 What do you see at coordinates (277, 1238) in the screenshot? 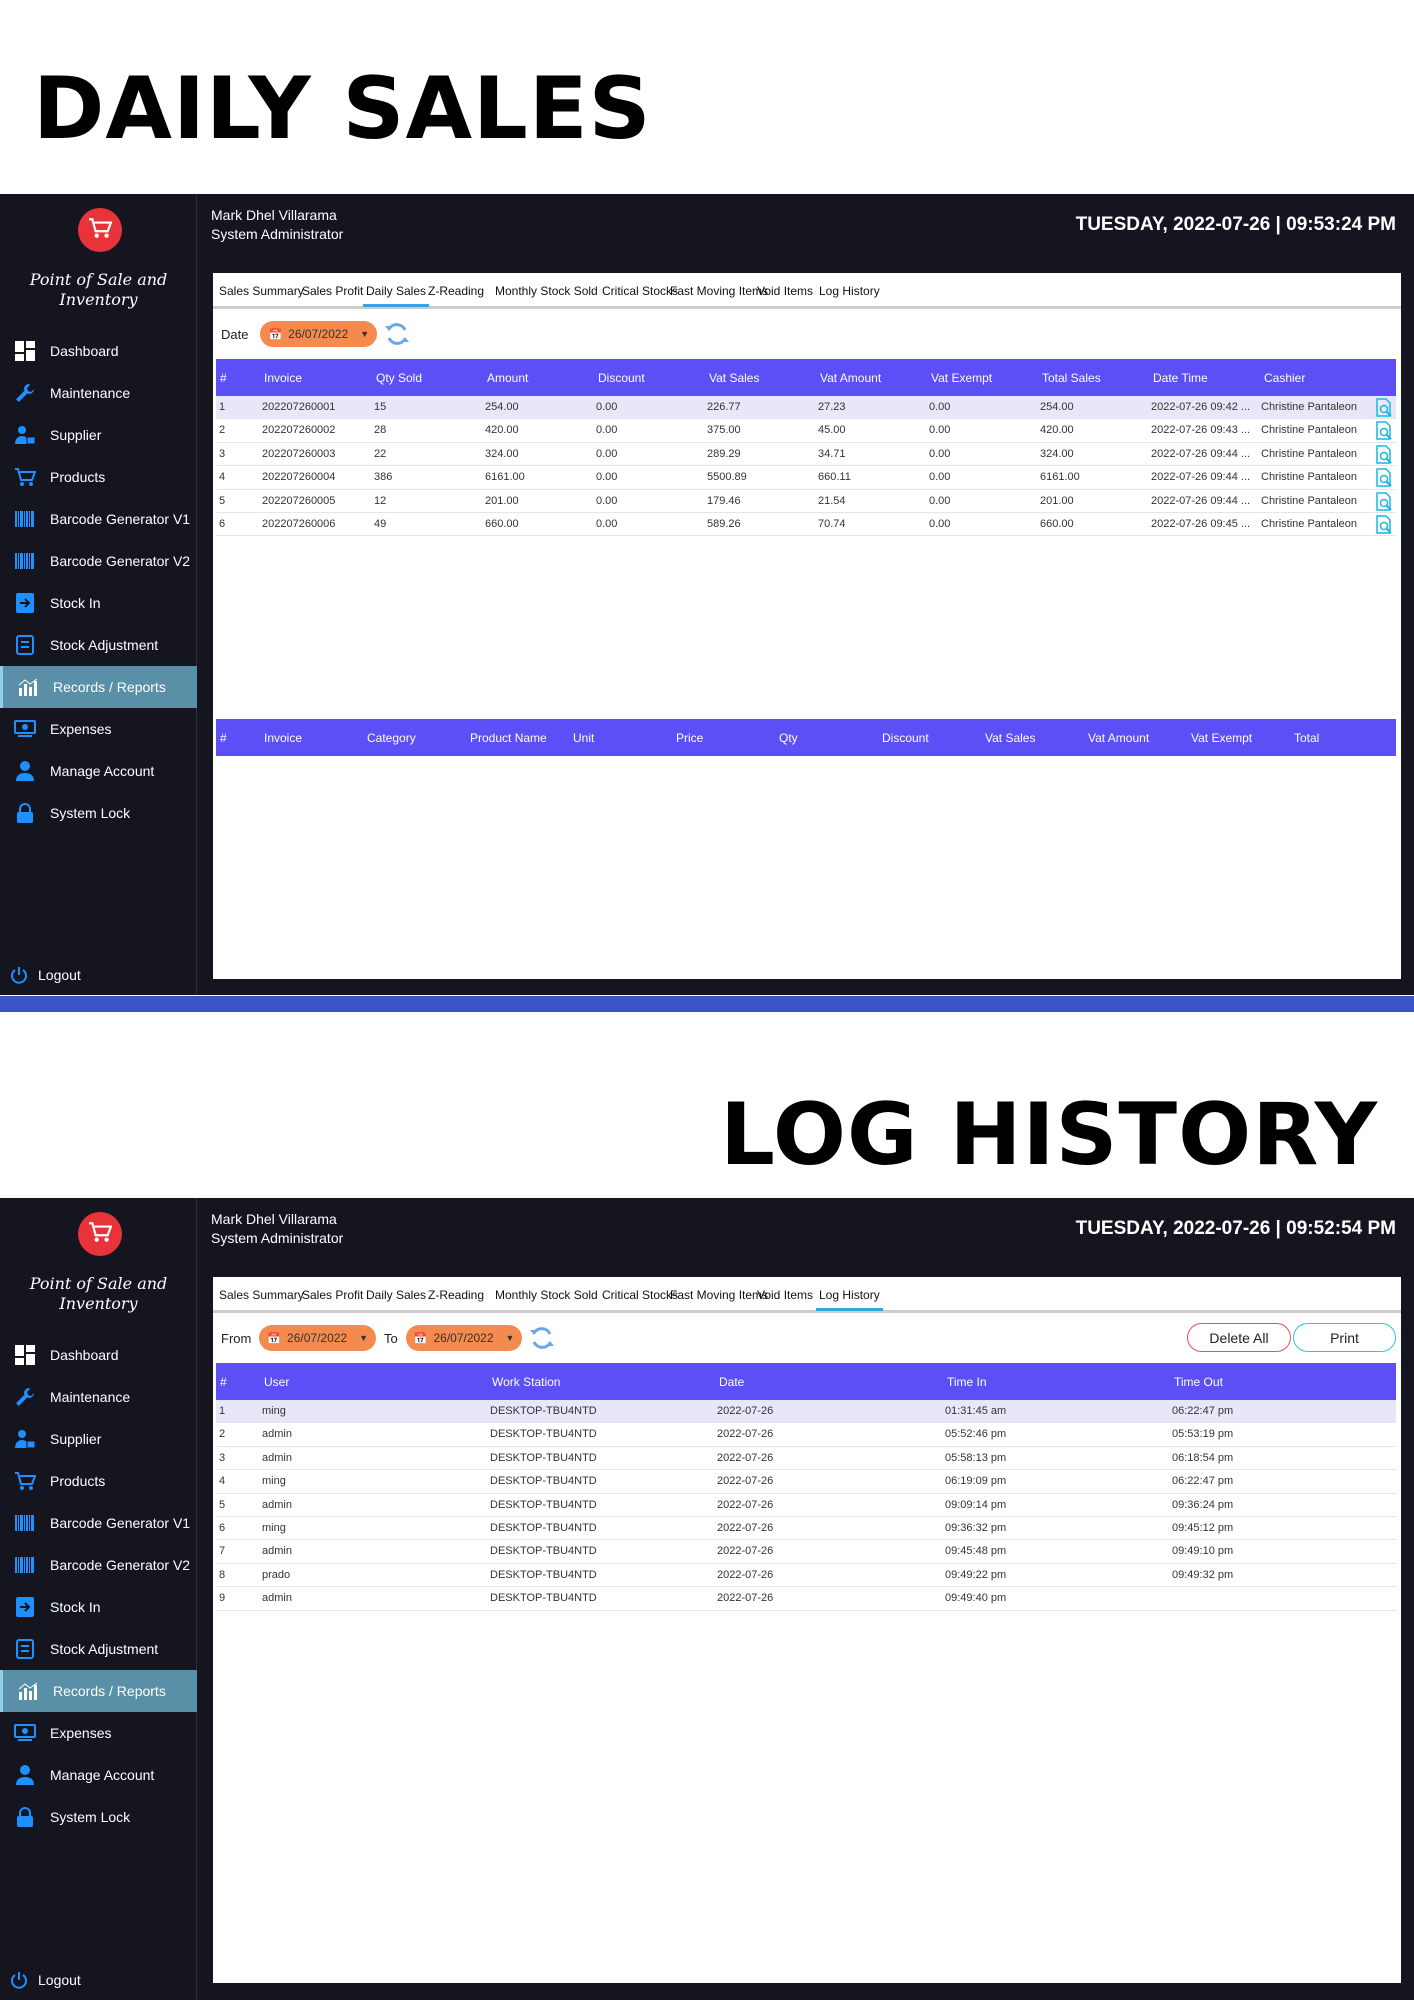
I see `user-role: System Administrator` at bounding box center [277, 1238].